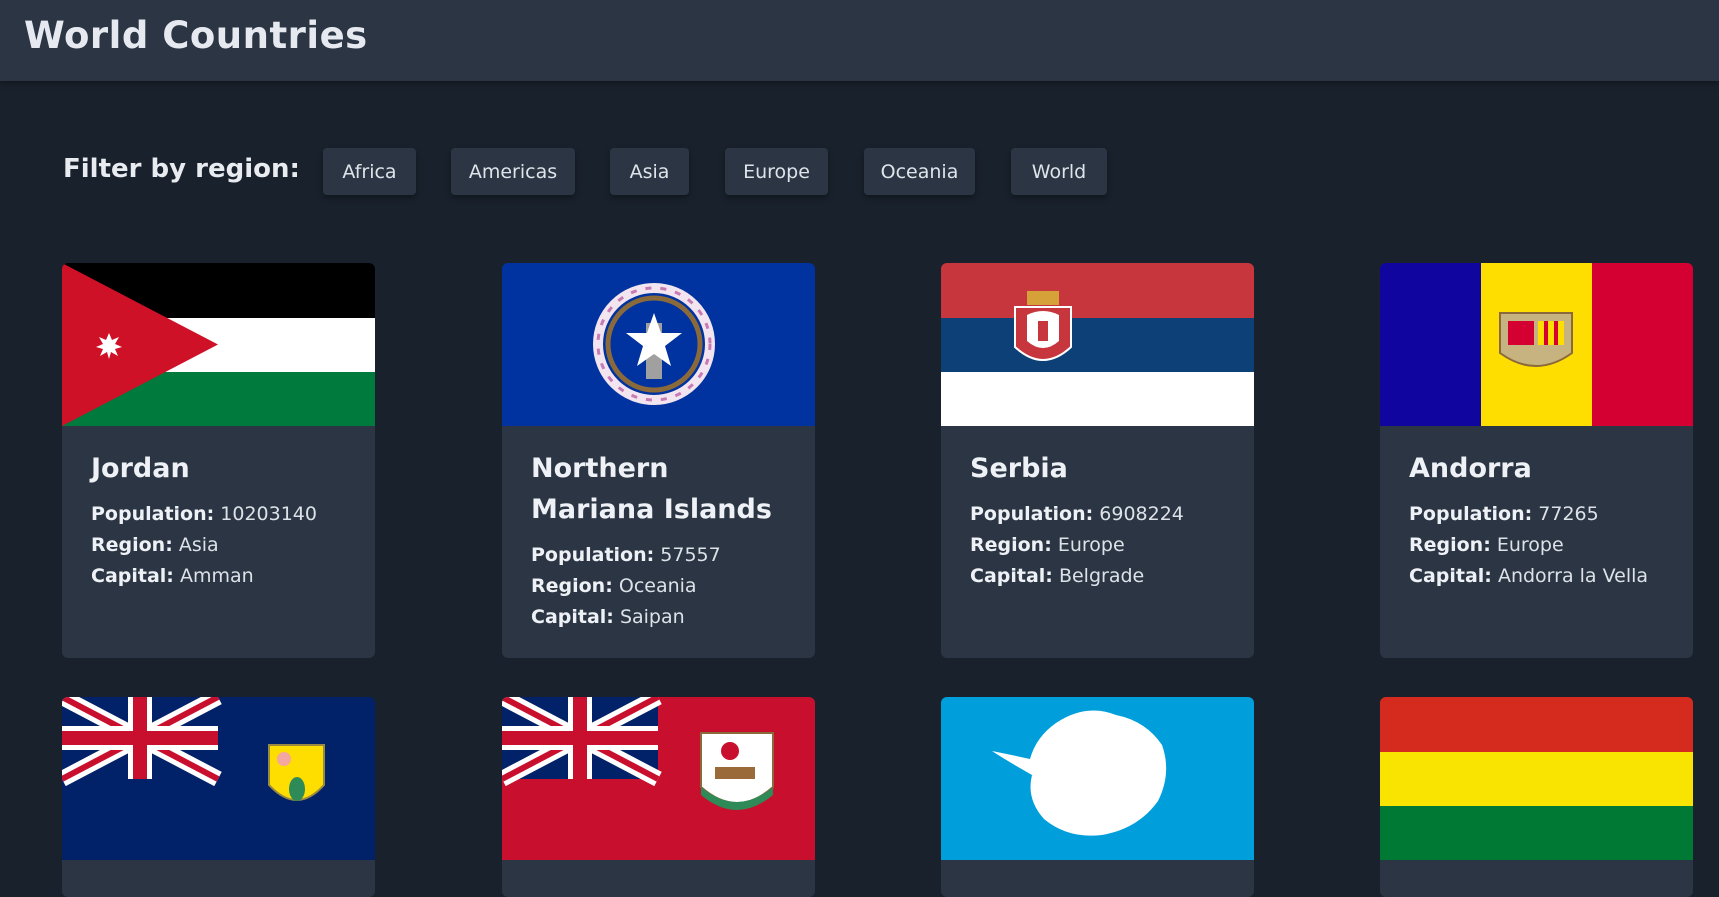 The width and height of the screenshot is (1719, 897). Describe the element at coordinates (1019, 468) in the screenshot. I see `country-name: Serbia` at that location.